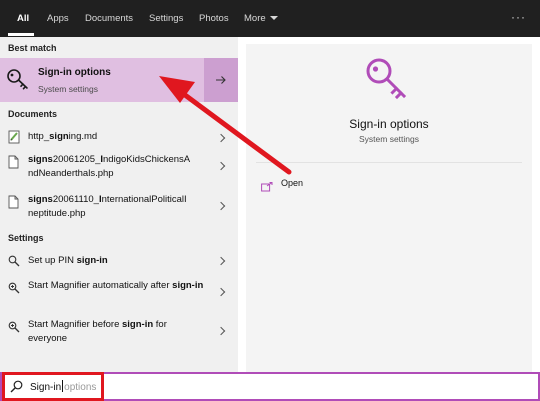 This screenshot has height=401, width=540. What do you see at coordinates (74, 72) in the screenshot?
I see `best-match-title: Sign-in options` at bounding box center [74, 72].